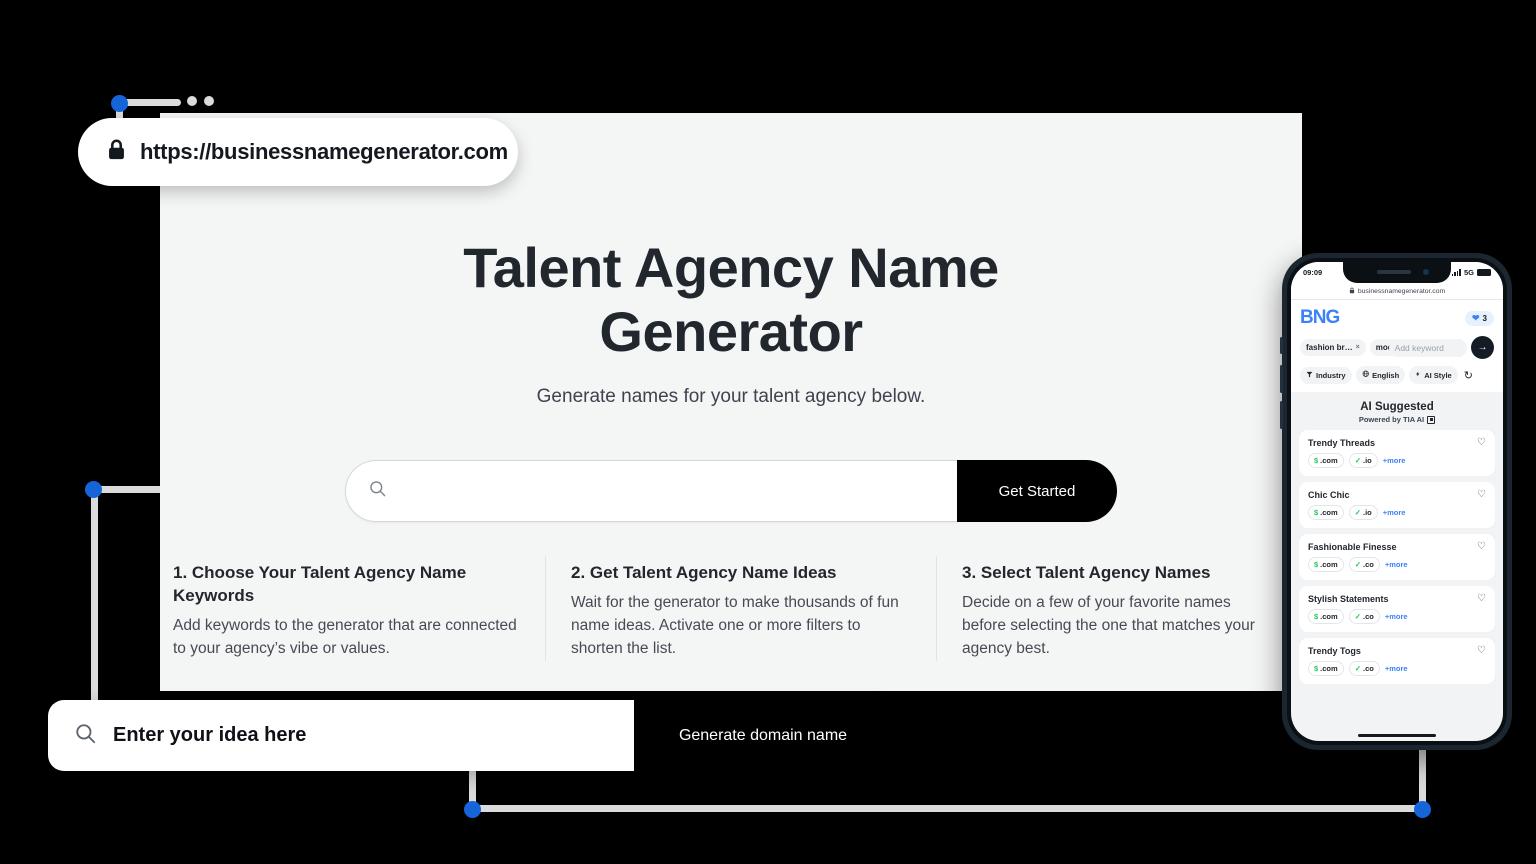  What do you see at coordinates (1468, 272) in the screenshot?
I see `network-label: 5G` at bounding box center [1468, 272].